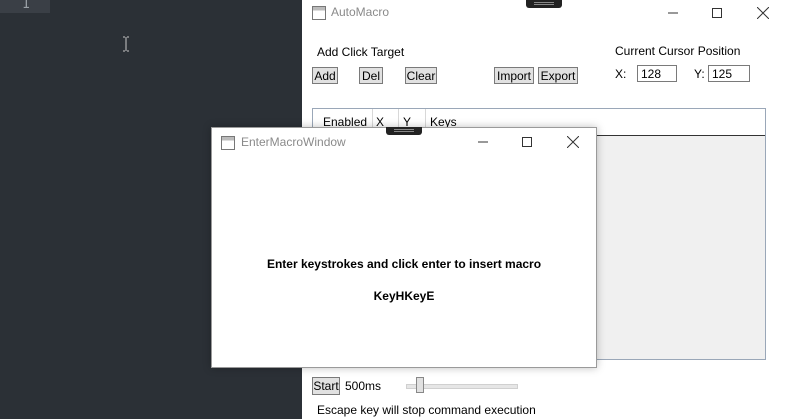 The image size is (794, 419). Describe the element at coordinates (699, 74) in the screenshot. I see `cursor-y-label: Y:` at that location.